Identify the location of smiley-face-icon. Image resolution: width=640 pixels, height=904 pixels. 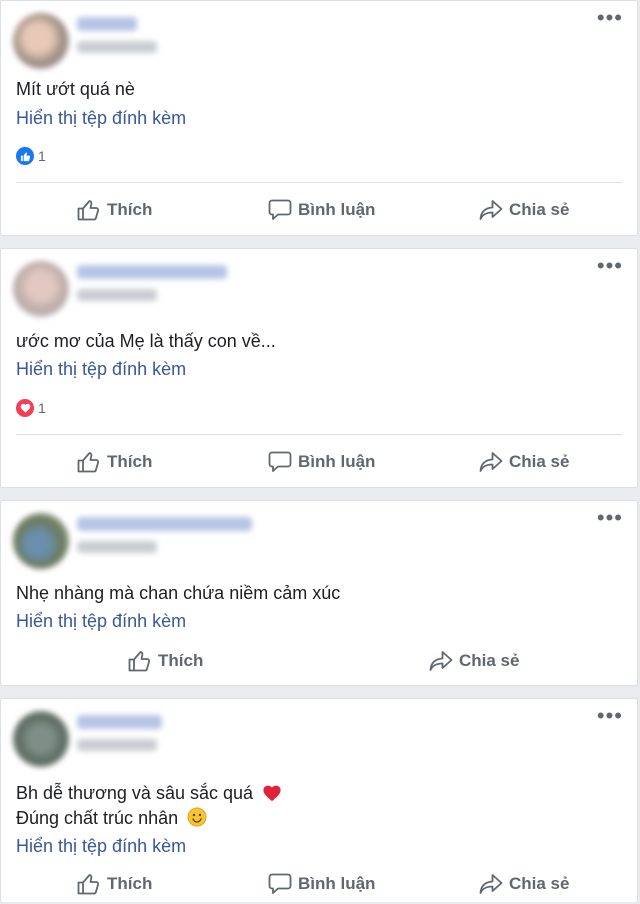
(197, 817).